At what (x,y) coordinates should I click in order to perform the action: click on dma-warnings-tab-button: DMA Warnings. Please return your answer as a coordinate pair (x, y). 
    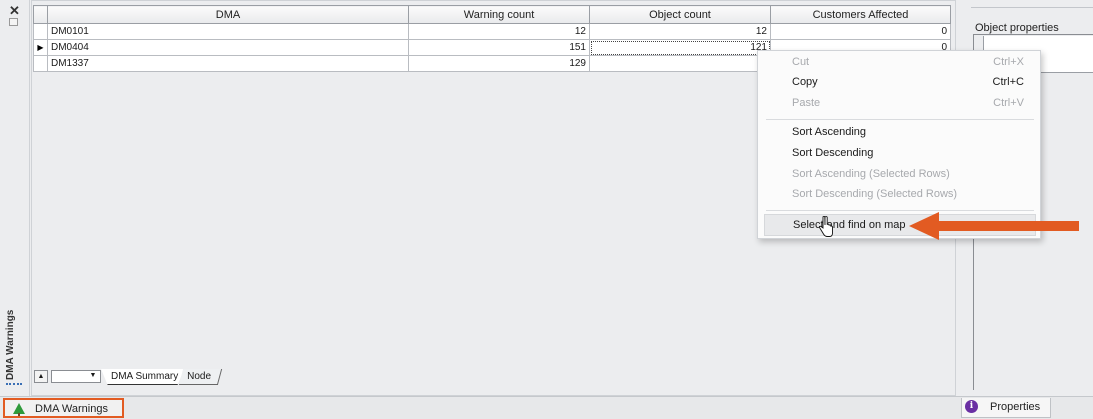
    Looking at the image, I should click on (63, 408).